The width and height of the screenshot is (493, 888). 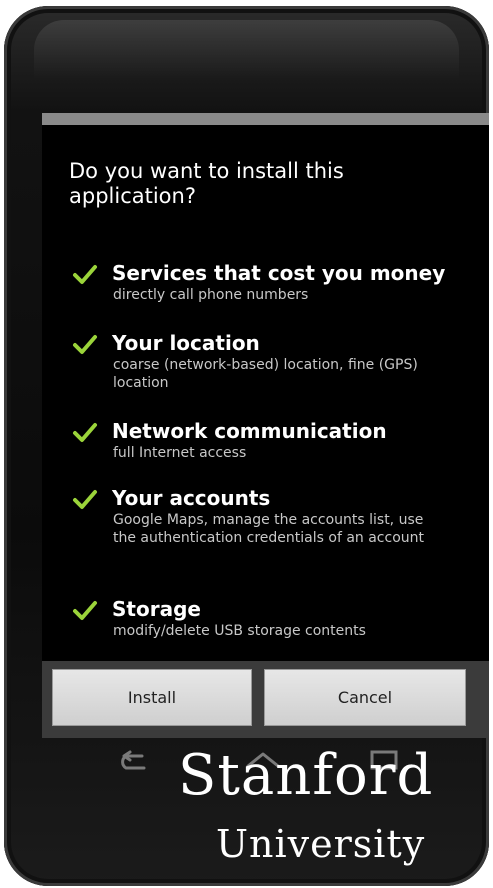 What do you see at coordinates (152, 697) in the screenshot?
I see `install-button: Install` at bounding box center [152, 697].